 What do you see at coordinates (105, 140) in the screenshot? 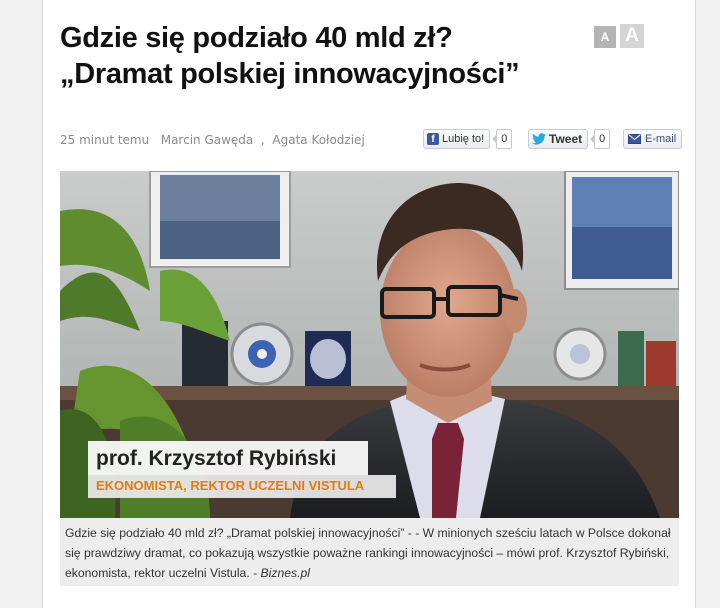
I see `publish-time: 25 minut temu` at bounding box center [105, 140].